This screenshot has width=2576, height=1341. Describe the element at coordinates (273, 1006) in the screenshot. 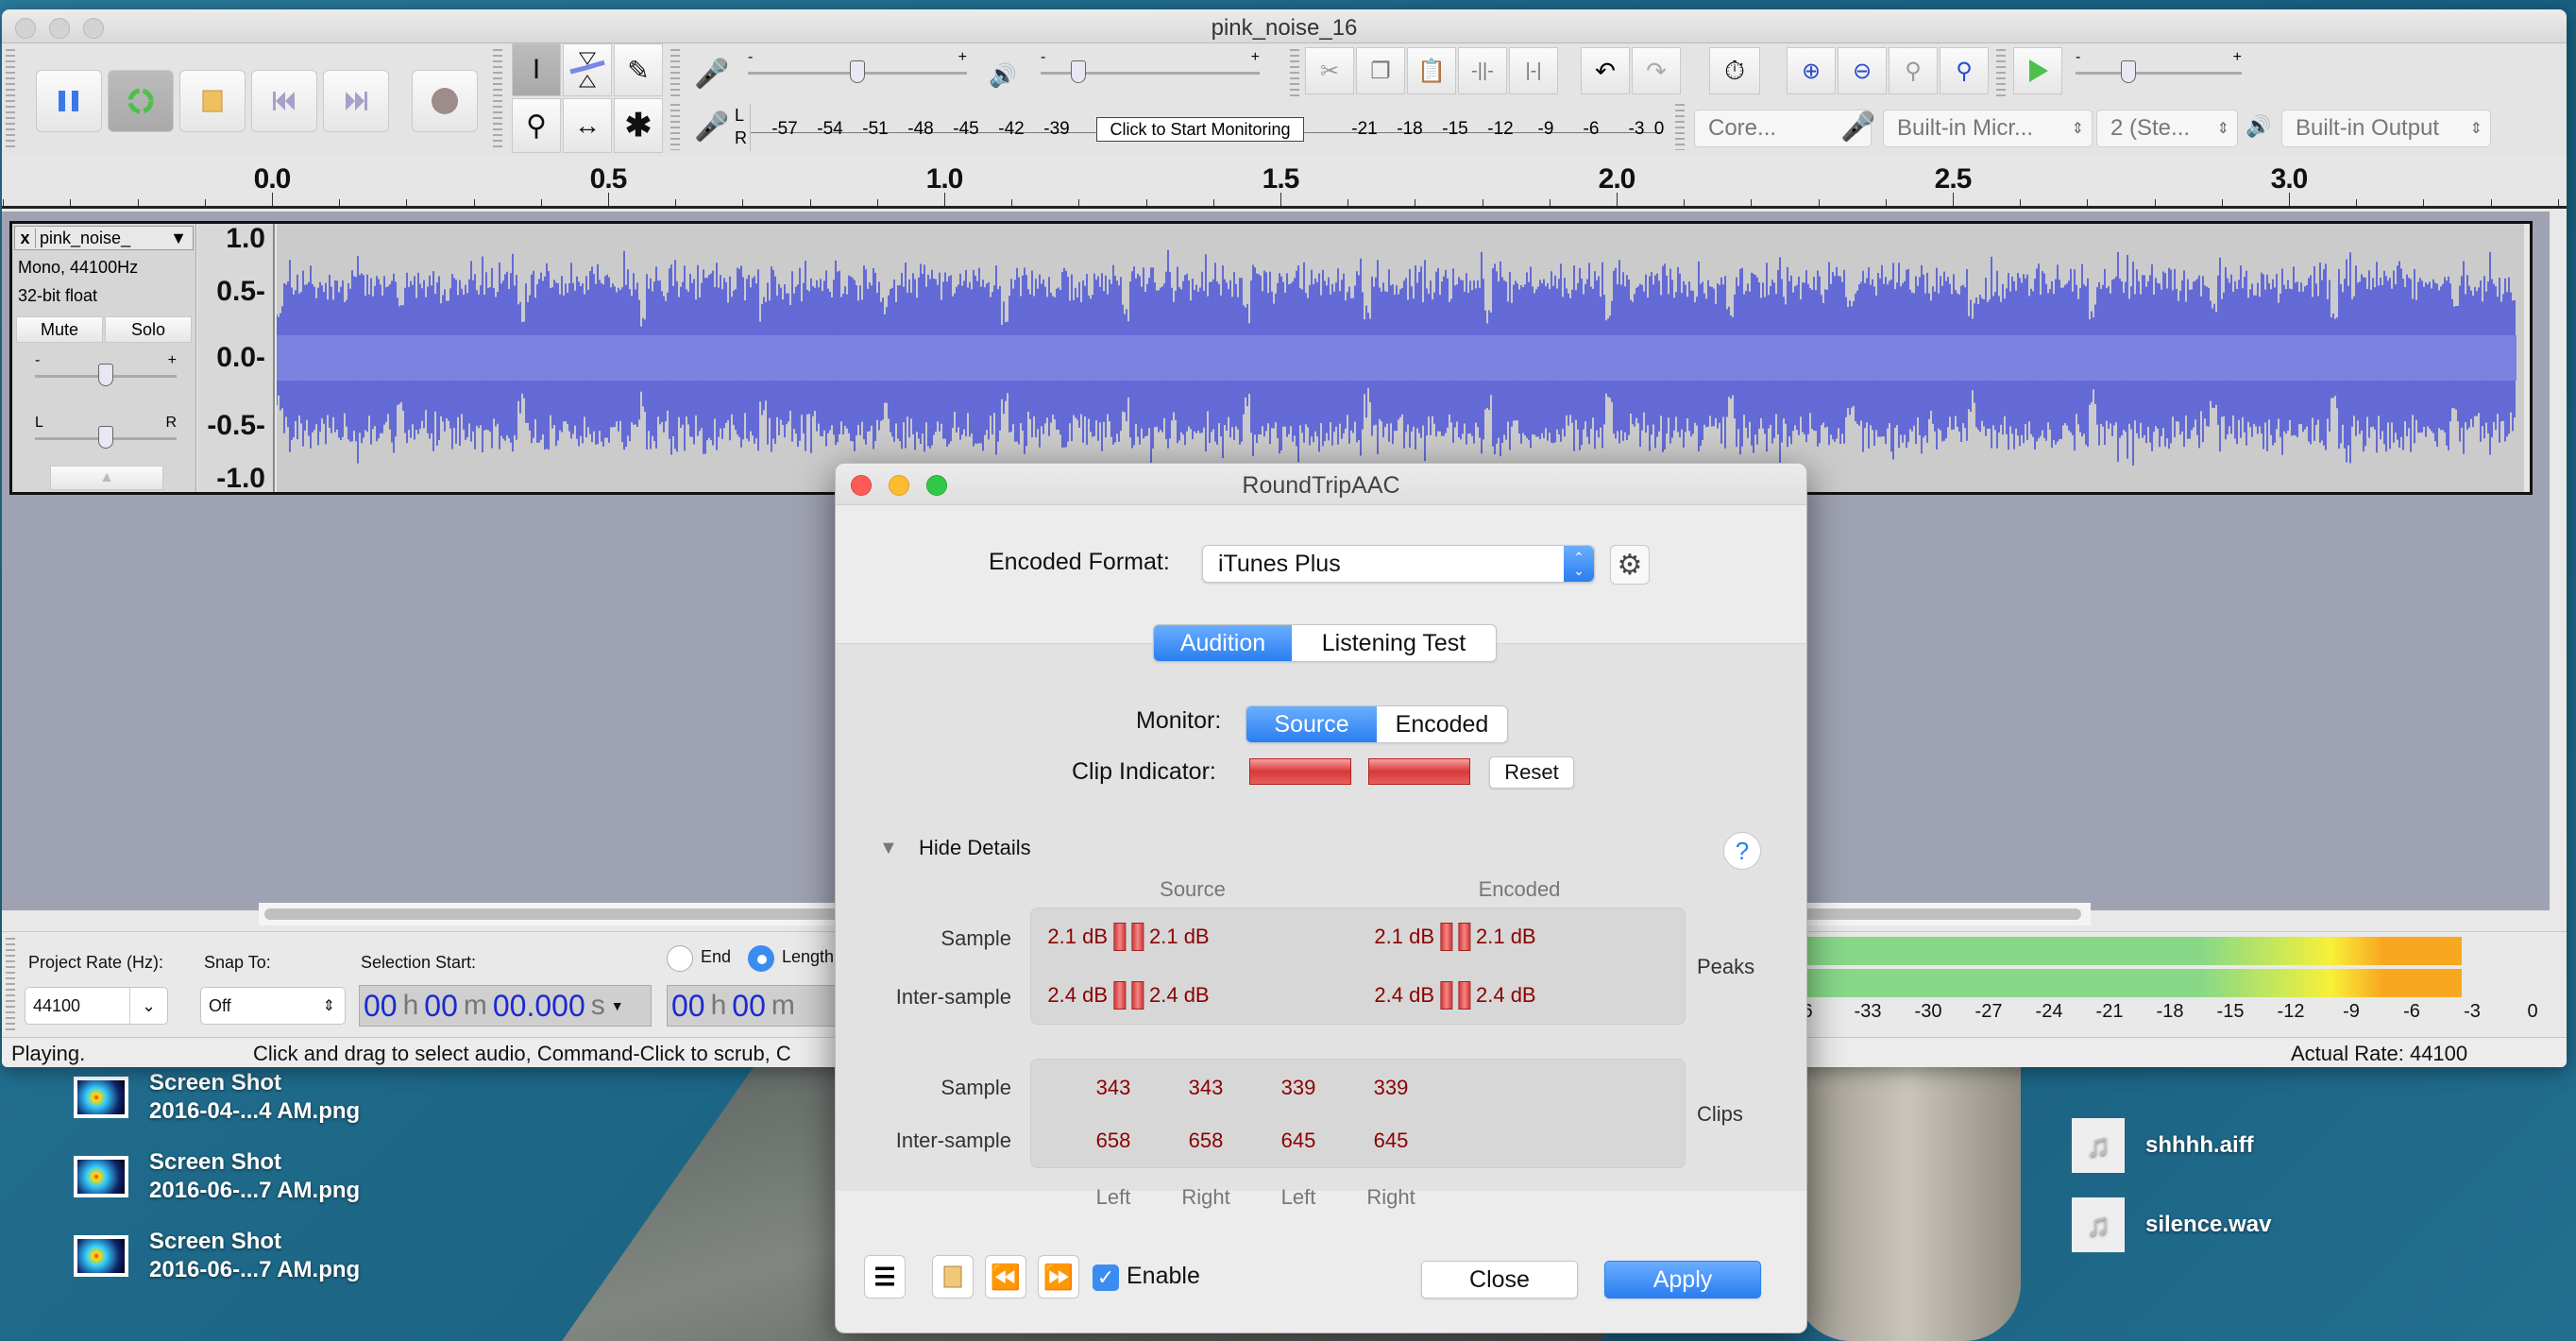

I see `snap-to-select: Off ⇕` at that location.